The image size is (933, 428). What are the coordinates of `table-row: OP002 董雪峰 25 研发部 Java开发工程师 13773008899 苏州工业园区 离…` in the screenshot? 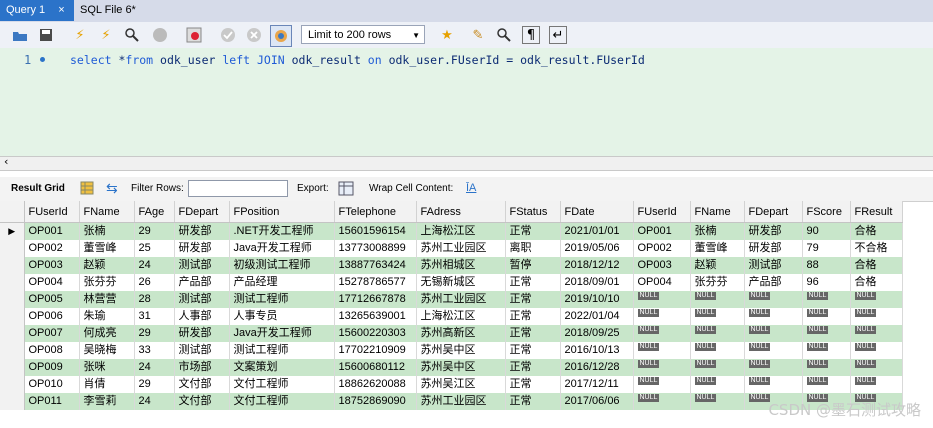 It's located at (451, 248).